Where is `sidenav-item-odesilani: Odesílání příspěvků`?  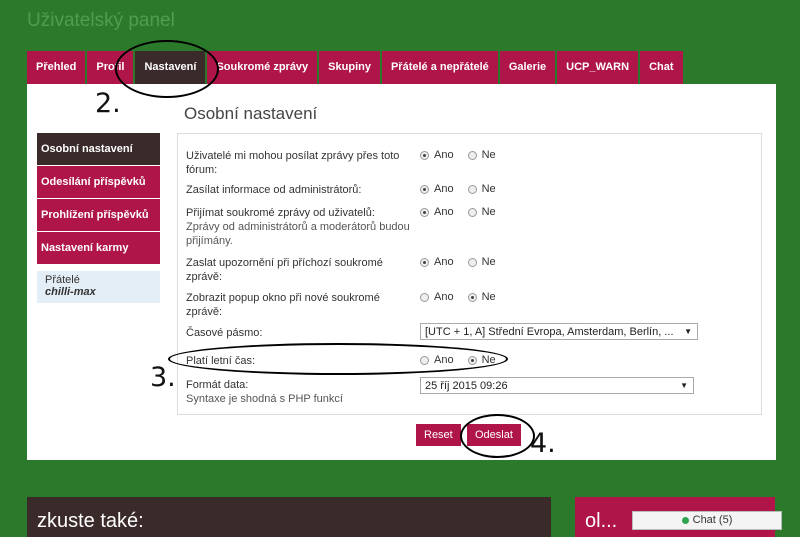
sidenav-item-odesilani: Odesílání příspěvků is located at coordinates (98, 182).